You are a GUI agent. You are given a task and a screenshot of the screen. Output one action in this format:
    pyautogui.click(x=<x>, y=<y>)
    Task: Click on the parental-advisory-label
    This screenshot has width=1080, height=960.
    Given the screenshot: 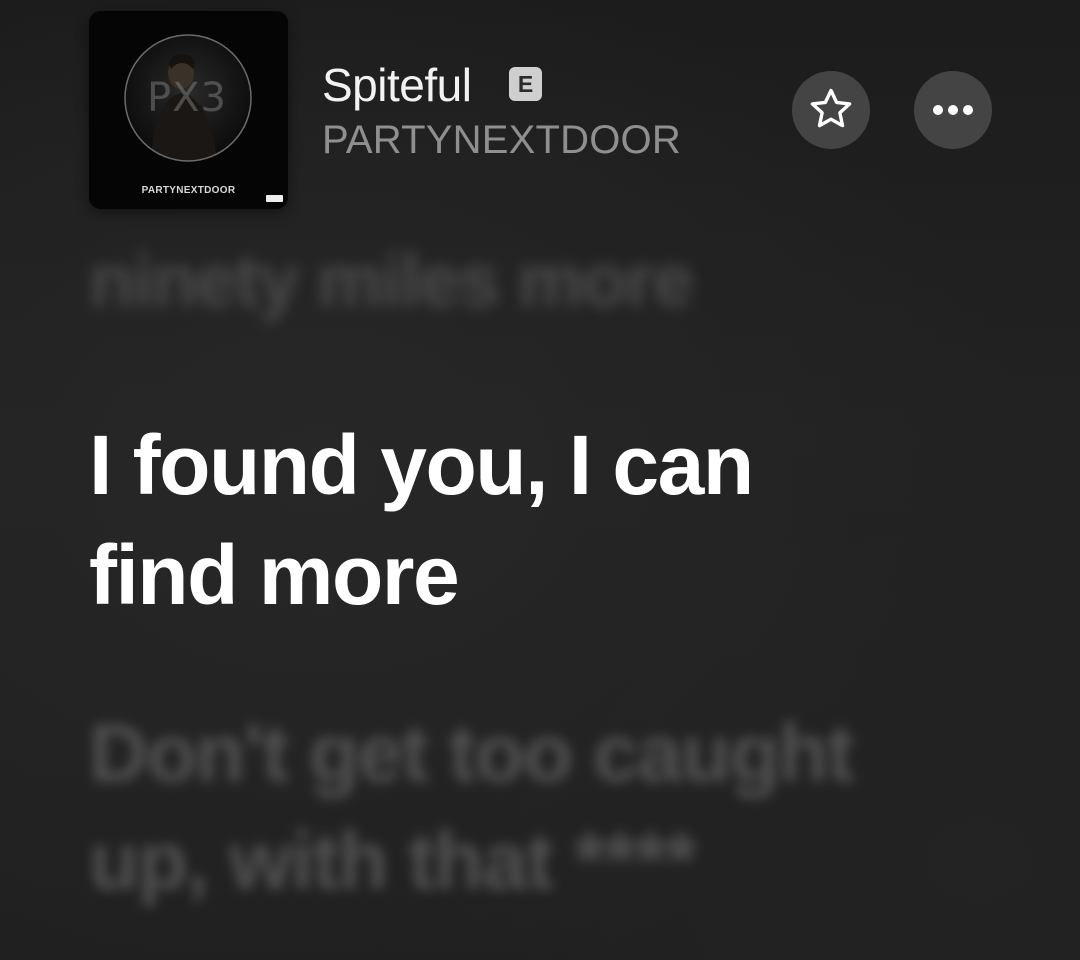 What is the action you would take?
    pyautogui.click(x=274, y=198)
    